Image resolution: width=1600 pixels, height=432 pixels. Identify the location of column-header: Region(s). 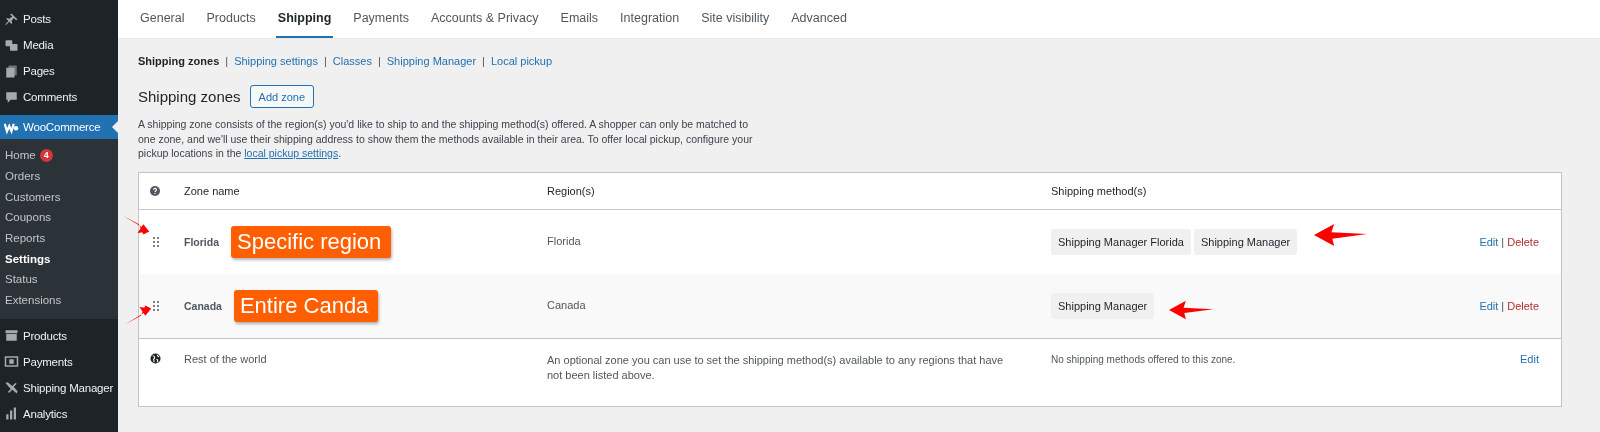
(571, 190).